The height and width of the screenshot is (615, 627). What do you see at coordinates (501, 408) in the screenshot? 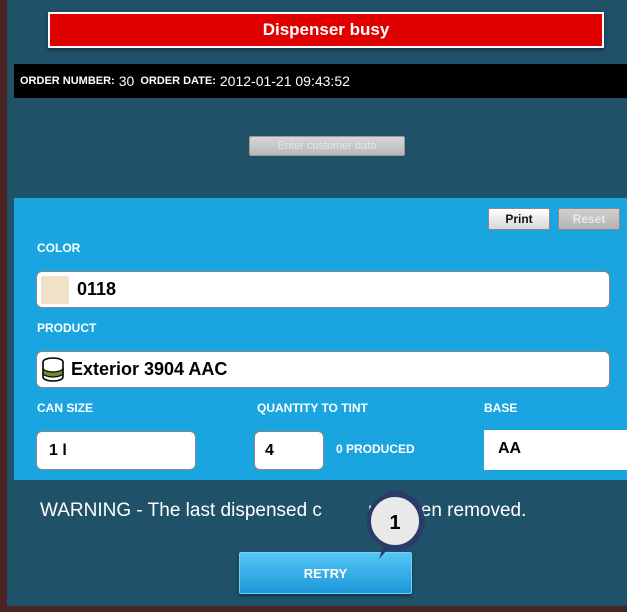
I see `base-label: BASE` at bounding box center [501, 408].